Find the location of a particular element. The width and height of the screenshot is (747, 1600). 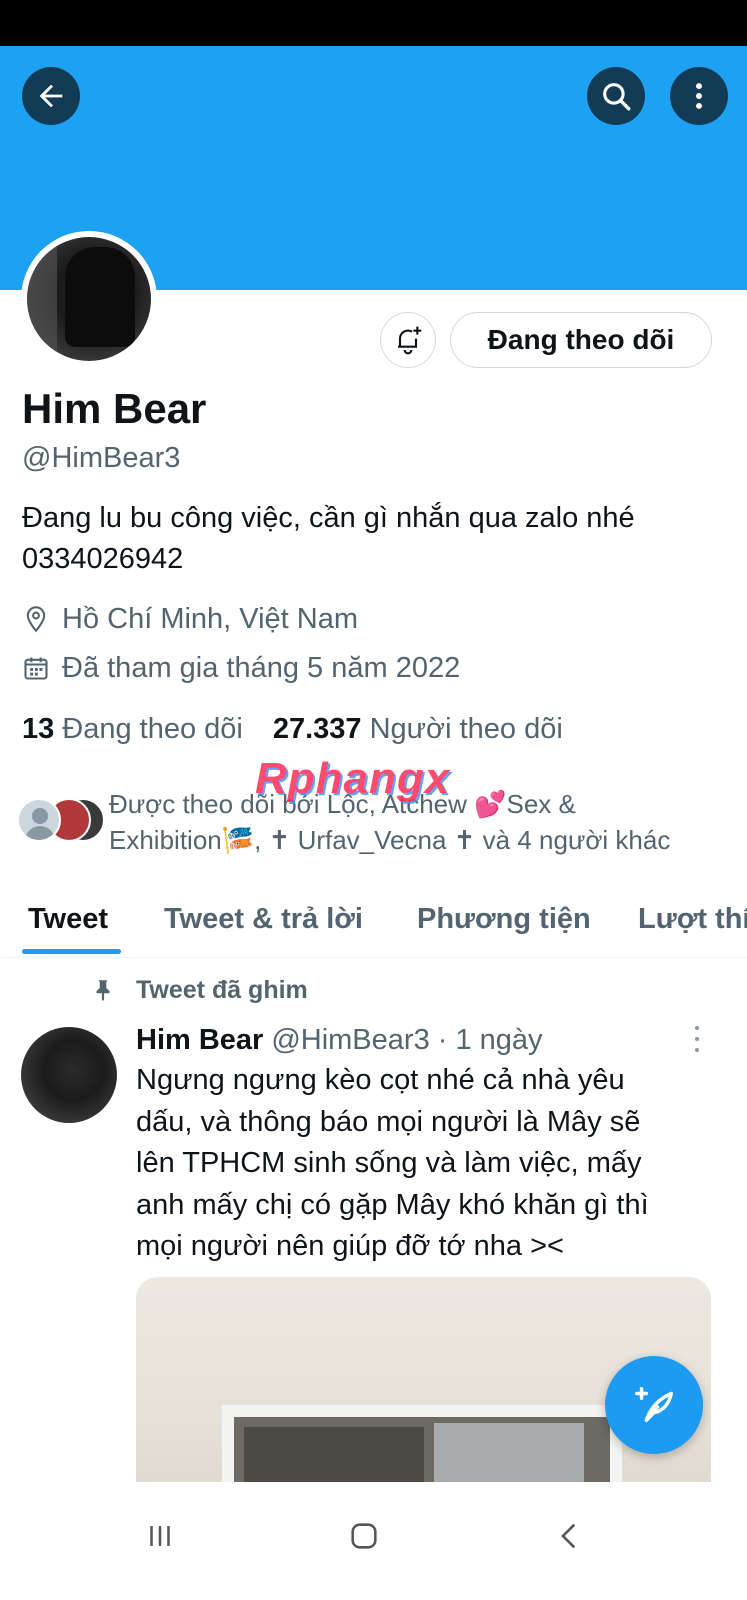

following-label: Đang theo dõi is located at coordinates (152, 729).